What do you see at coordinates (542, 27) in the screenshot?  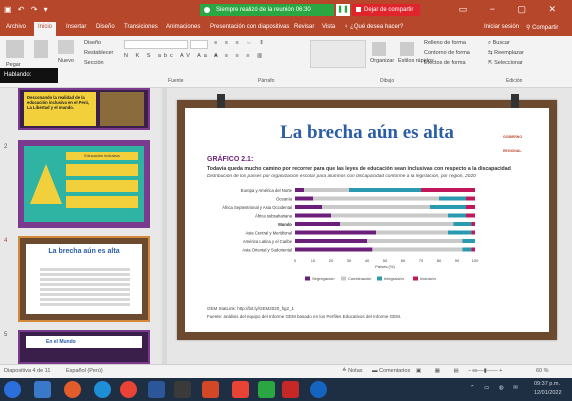 I see `share-button: ⚲ Compartir` at bounding box center [542, 27].